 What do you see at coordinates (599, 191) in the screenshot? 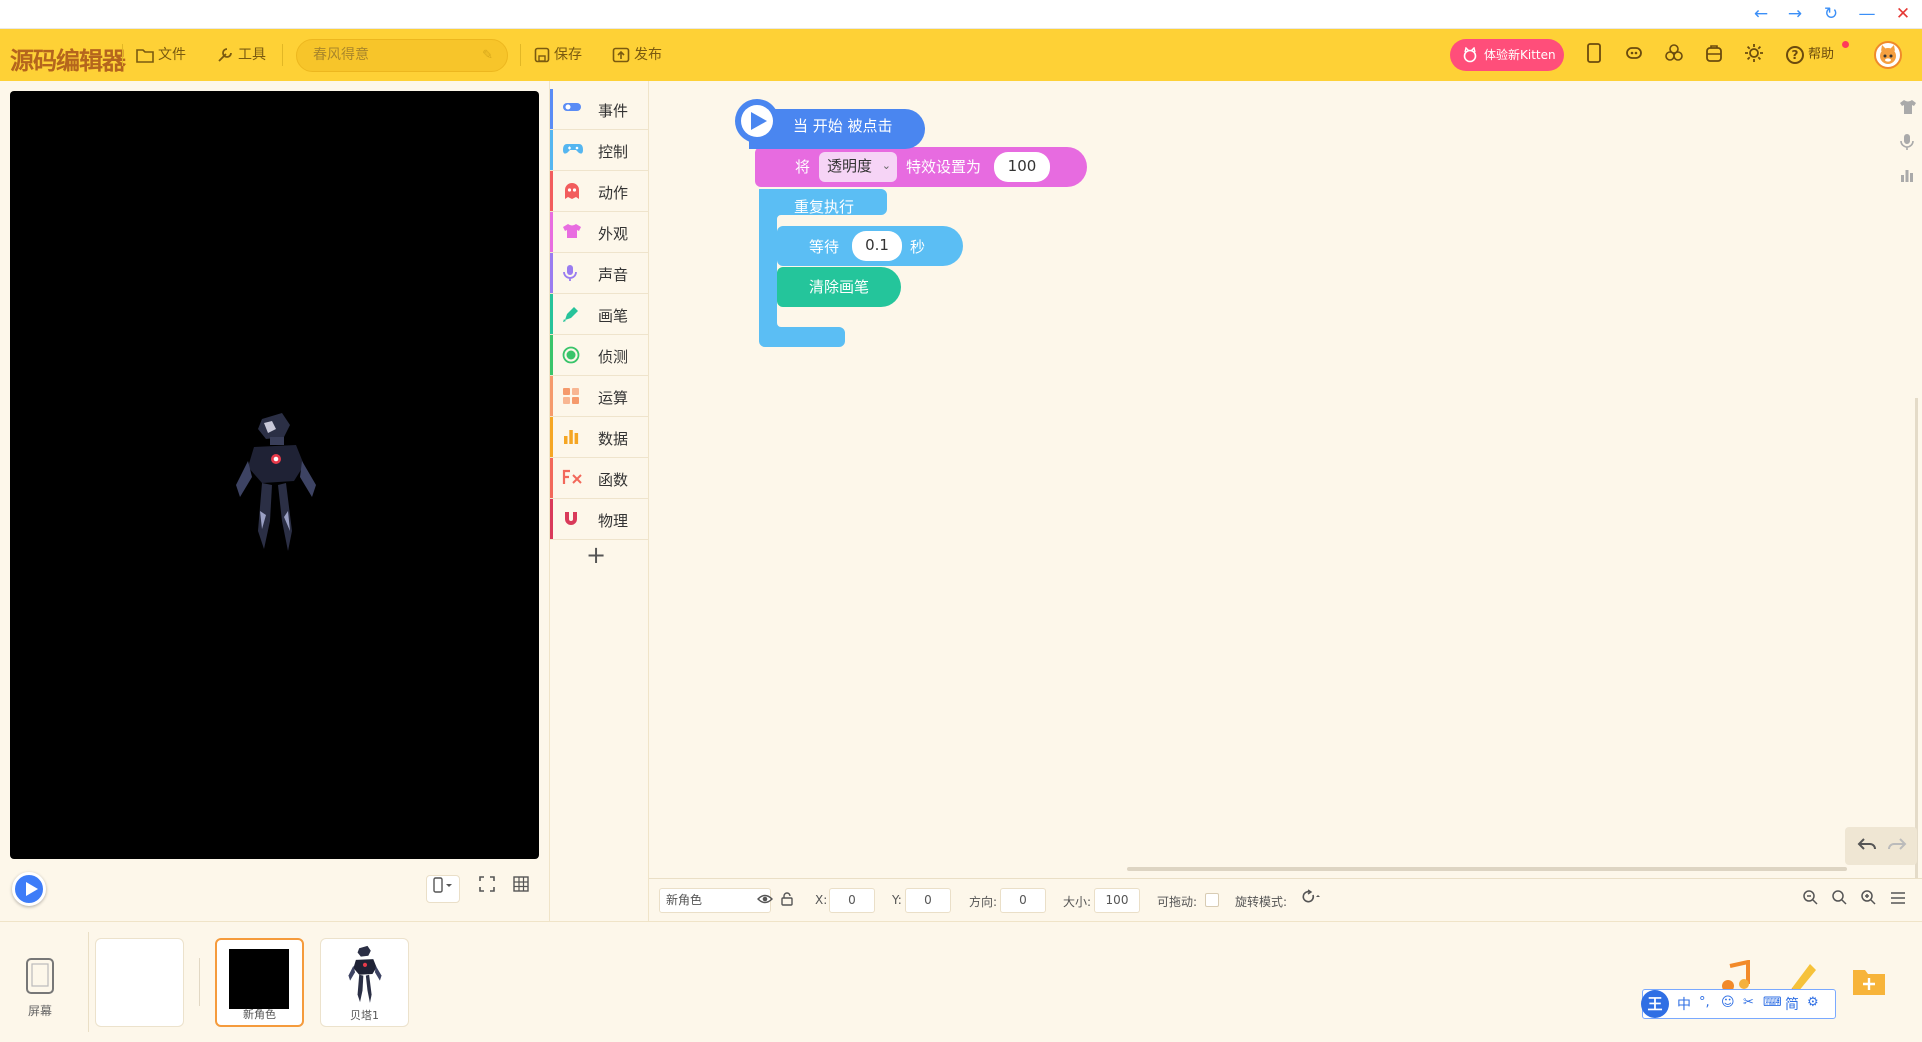
I see `category-item: 动作` at bounding box center [599, 191].